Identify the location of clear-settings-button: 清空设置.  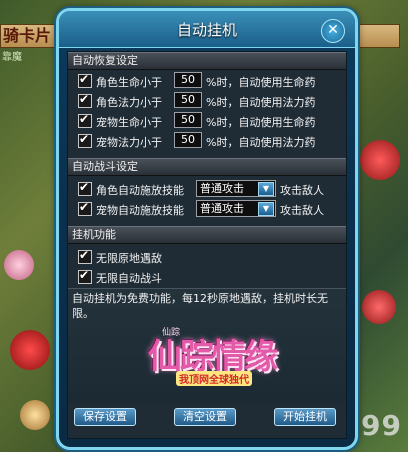
(205, 417).